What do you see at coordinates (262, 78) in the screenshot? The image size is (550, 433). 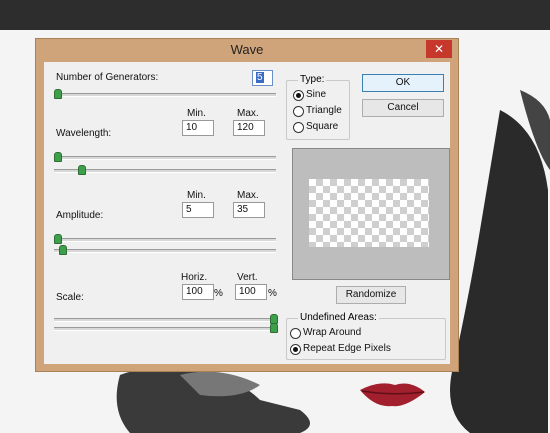 I see `generators-field: 5` at bounding box center [262, 78].